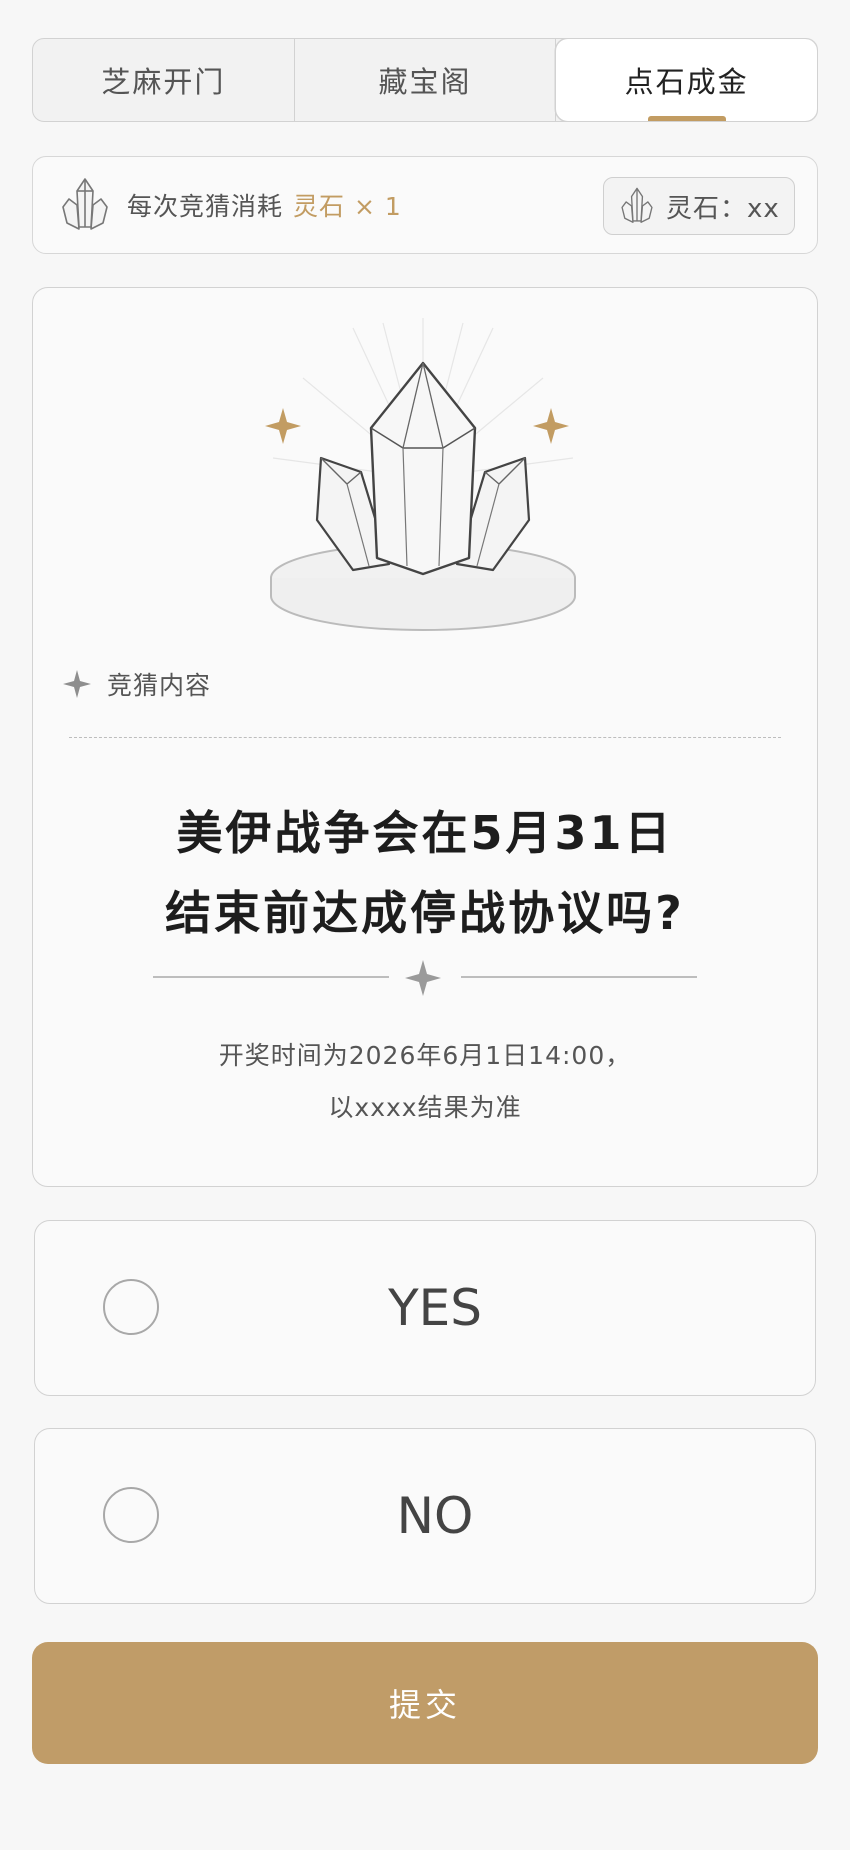 This screenshot has width=850, height=1850. I want to click on section-label: 竞猜内容, so click(137, 684).